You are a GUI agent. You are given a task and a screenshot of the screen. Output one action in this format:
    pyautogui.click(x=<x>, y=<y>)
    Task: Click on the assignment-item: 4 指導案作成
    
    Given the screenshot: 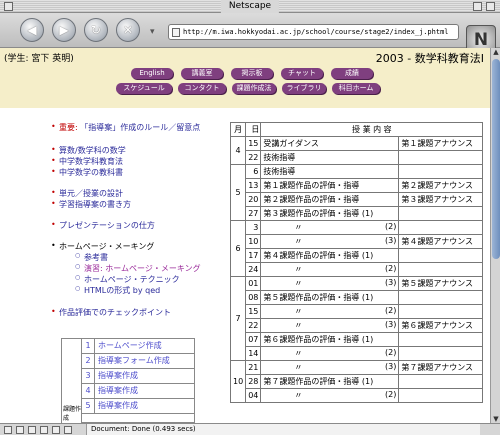 What is the action you would take?
    pyautogui.click(x=138, y=391)
    